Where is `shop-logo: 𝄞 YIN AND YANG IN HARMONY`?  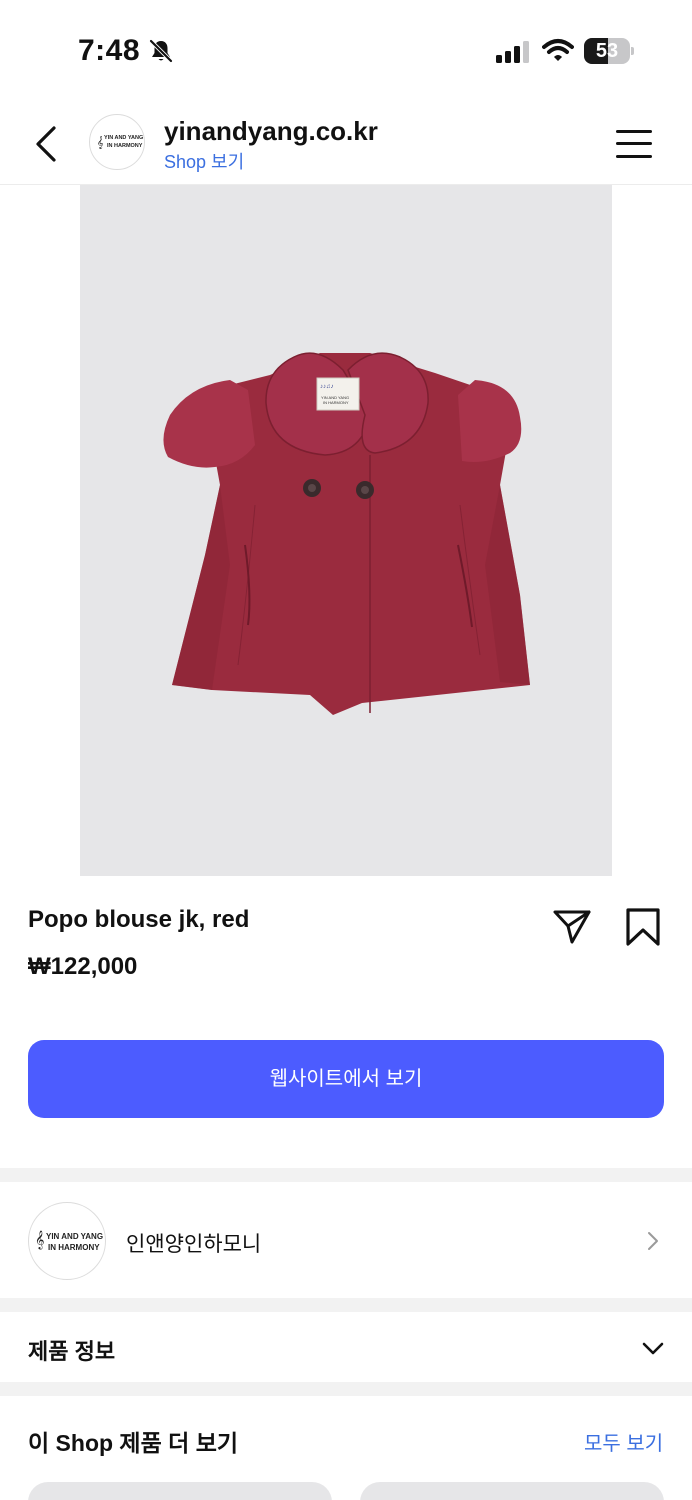
shop-logo: 𝄞 YIN AND YANG IN HARMONY is located at coordinates (117, 142).